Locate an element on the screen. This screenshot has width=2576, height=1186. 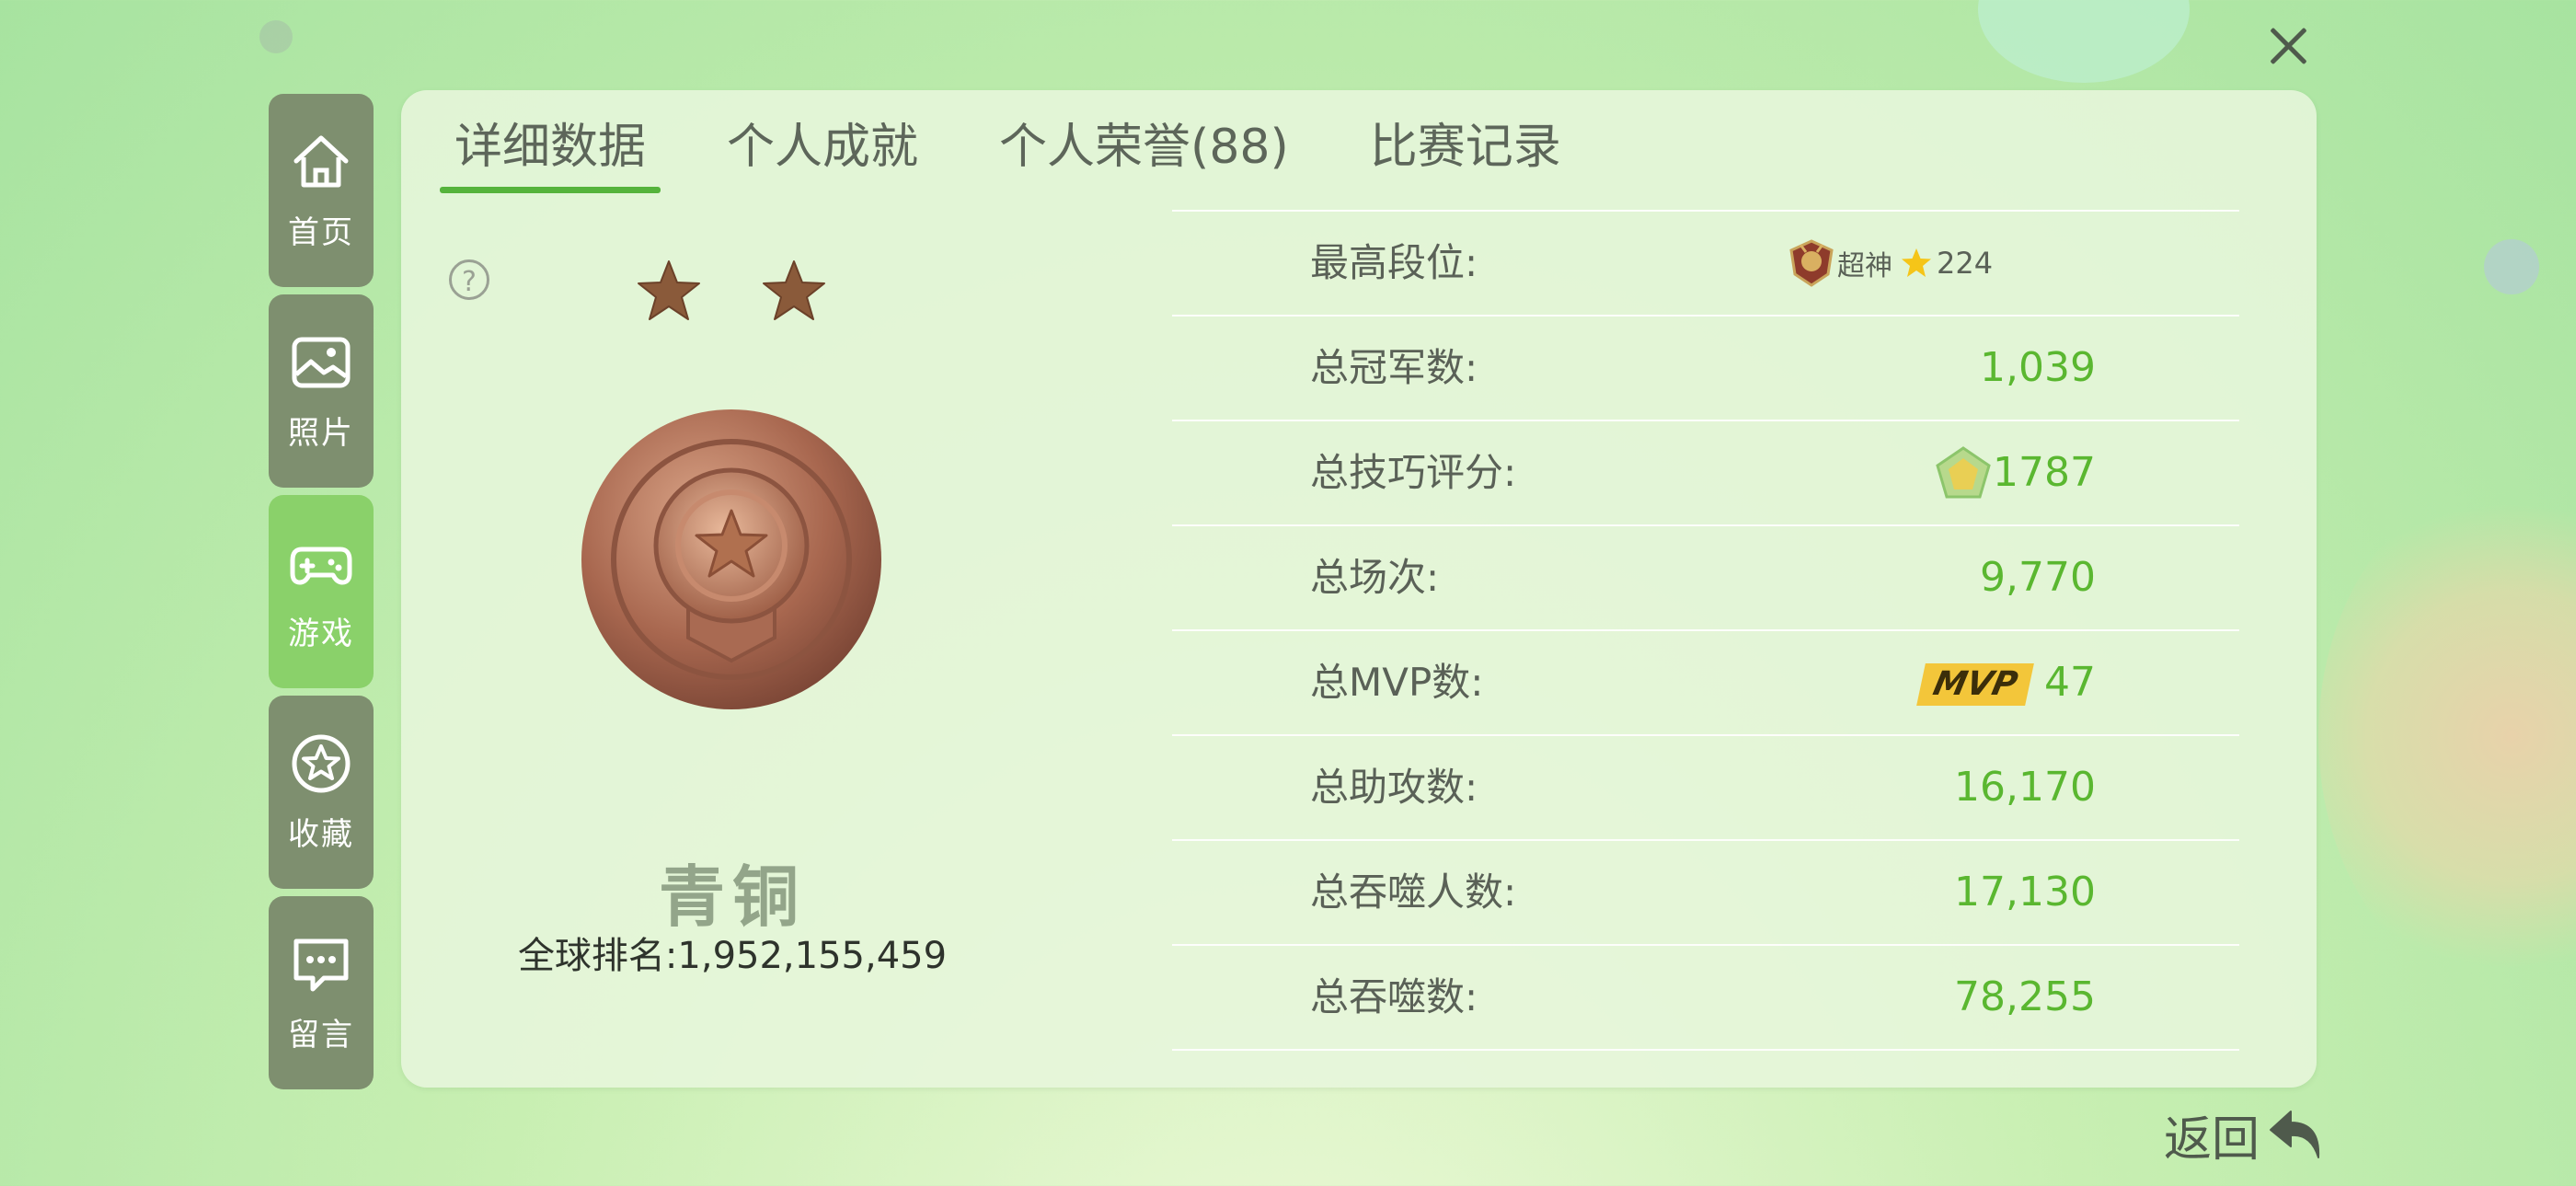
stat-row-total-matches: 总场次: 9,770 is located at coordinates (1705, 576).